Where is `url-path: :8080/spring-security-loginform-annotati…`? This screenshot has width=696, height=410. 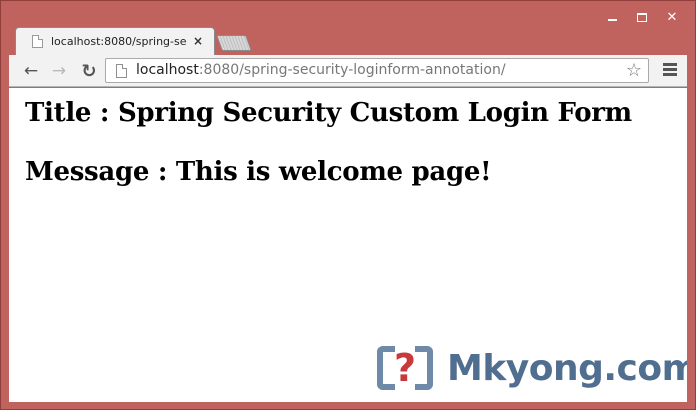 url-path: :8080/spring-security-loginform-annotati… is located at coordinates (352, 70).